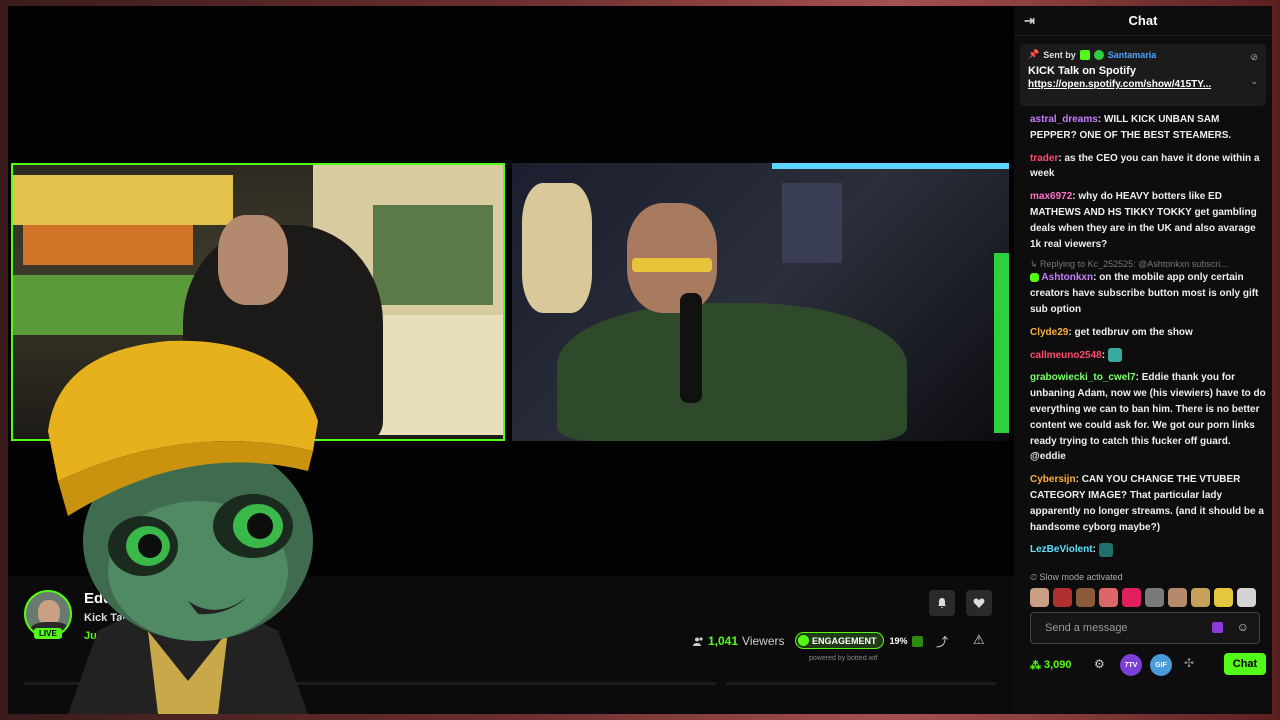  I want to click on pinned-title: KICK Talk on Spotify, so click(1082, 71).